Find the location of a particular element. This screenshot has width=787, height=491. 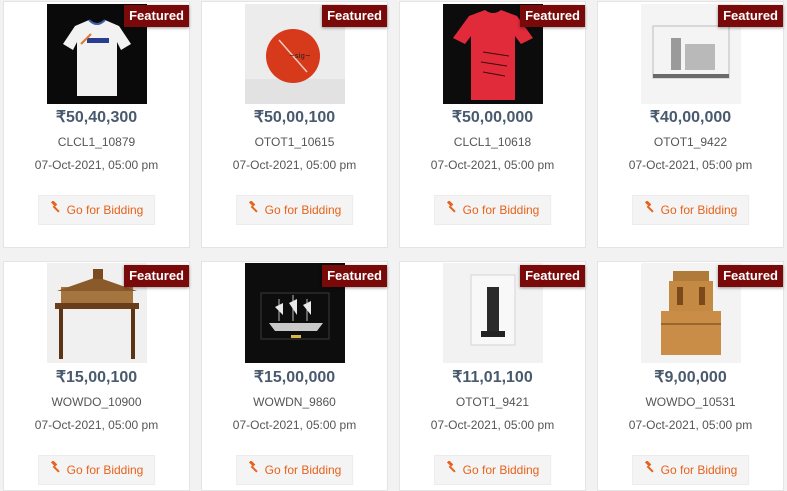

lot-price: ₹11,01,100 is located at coordinates (492, 377).